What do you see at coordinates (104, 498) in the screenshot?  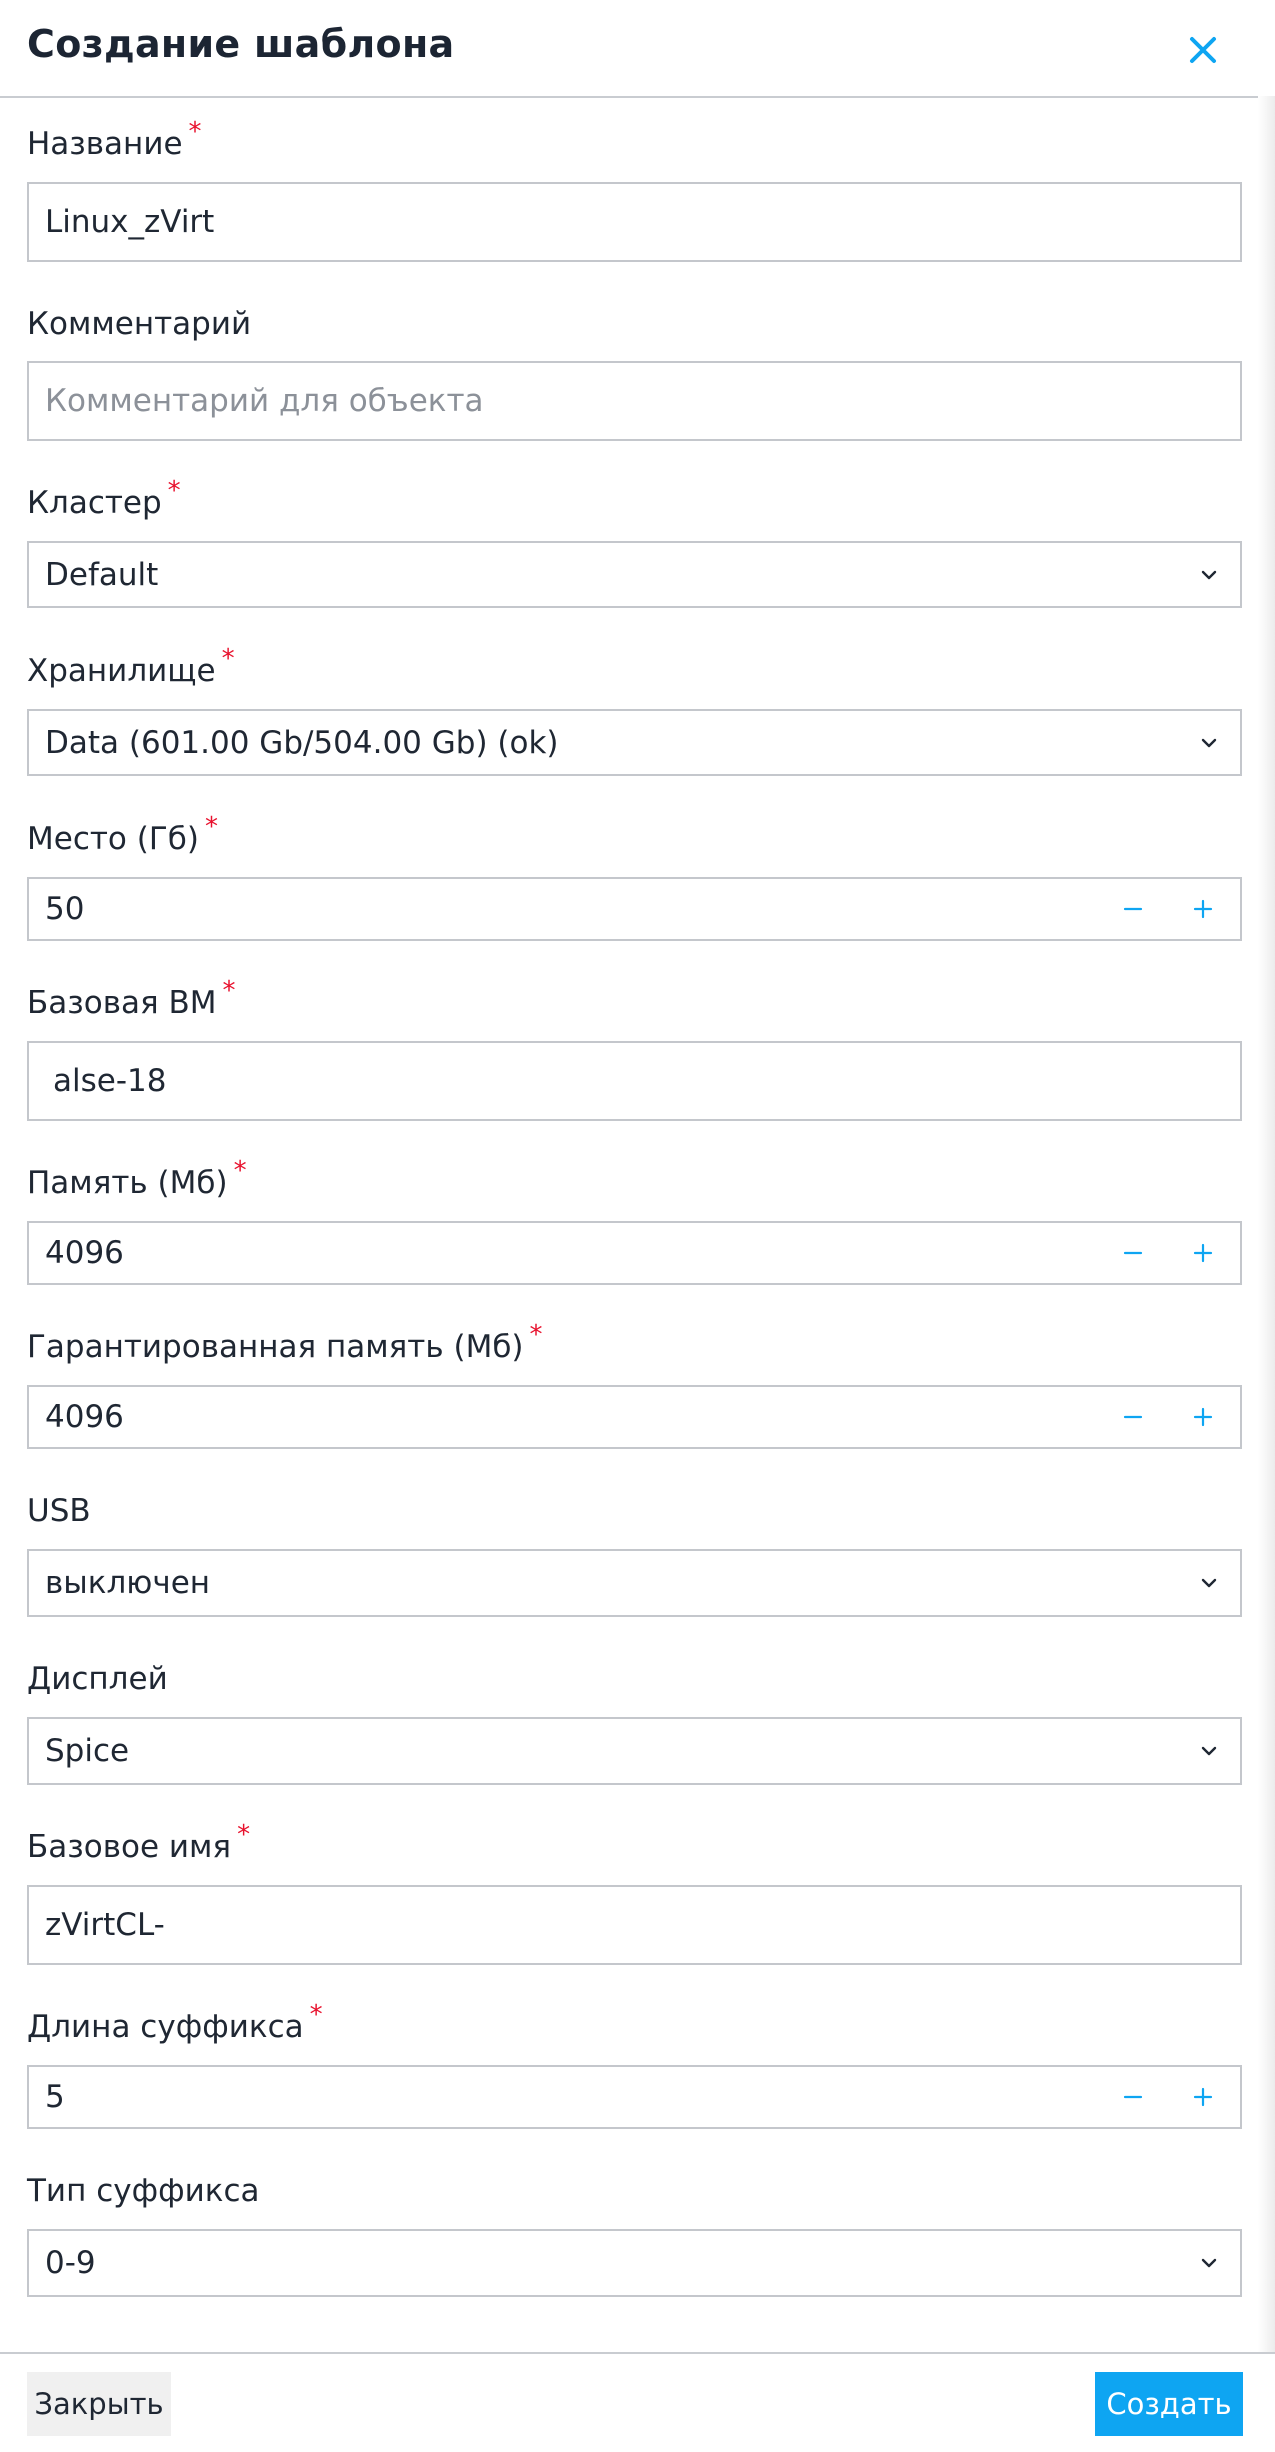 I see `cluster-label: Кластер *` at bounding box center [104, 498].